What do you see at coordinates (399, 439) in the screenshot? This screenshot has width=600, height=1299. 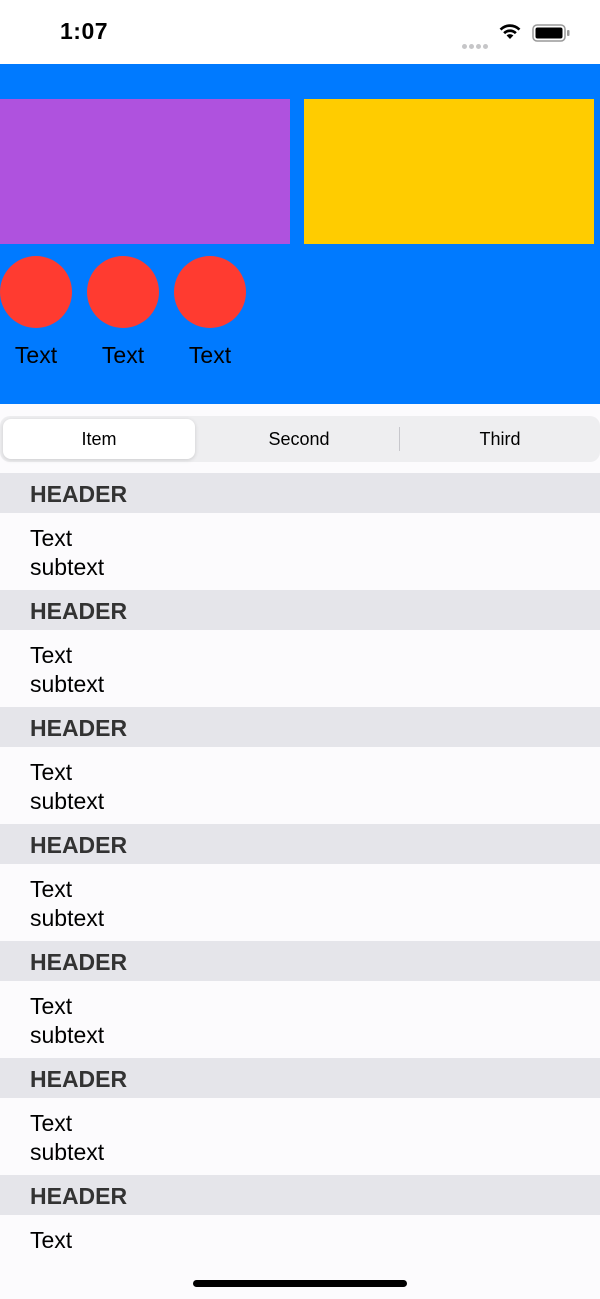 I see `segment-divider` at bounding box center [399, 439].